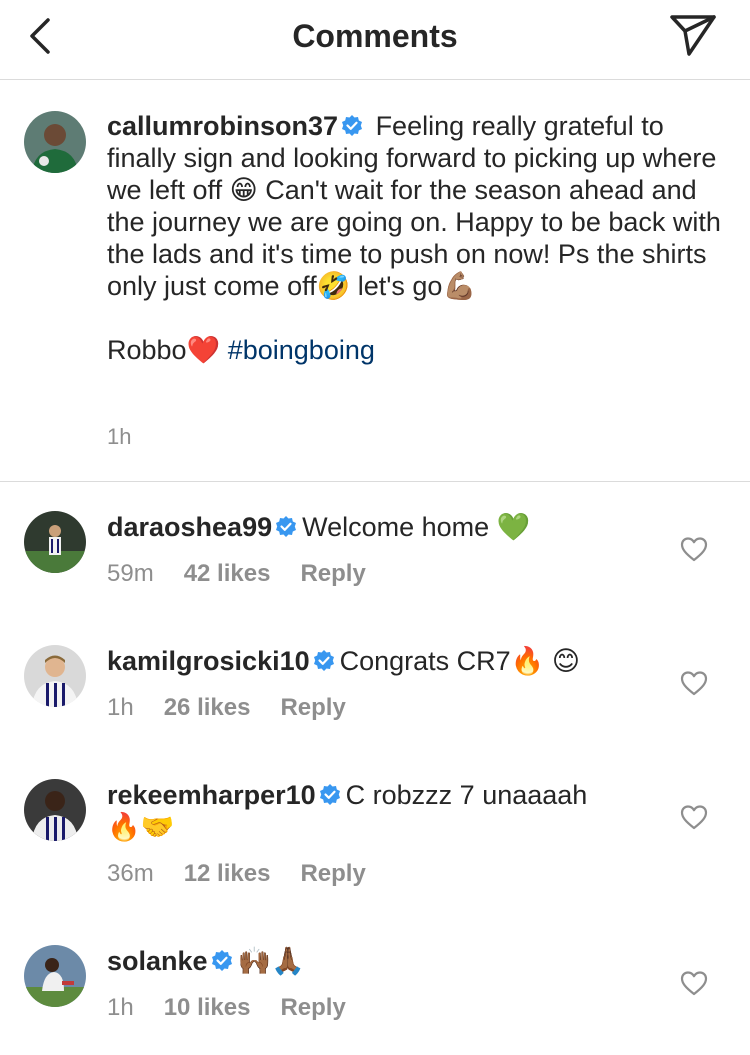  What do you see at coordinates (119, 436) in the screenshot?
I see `caption-timestamp: 1h` at bounding box center [119, 436].